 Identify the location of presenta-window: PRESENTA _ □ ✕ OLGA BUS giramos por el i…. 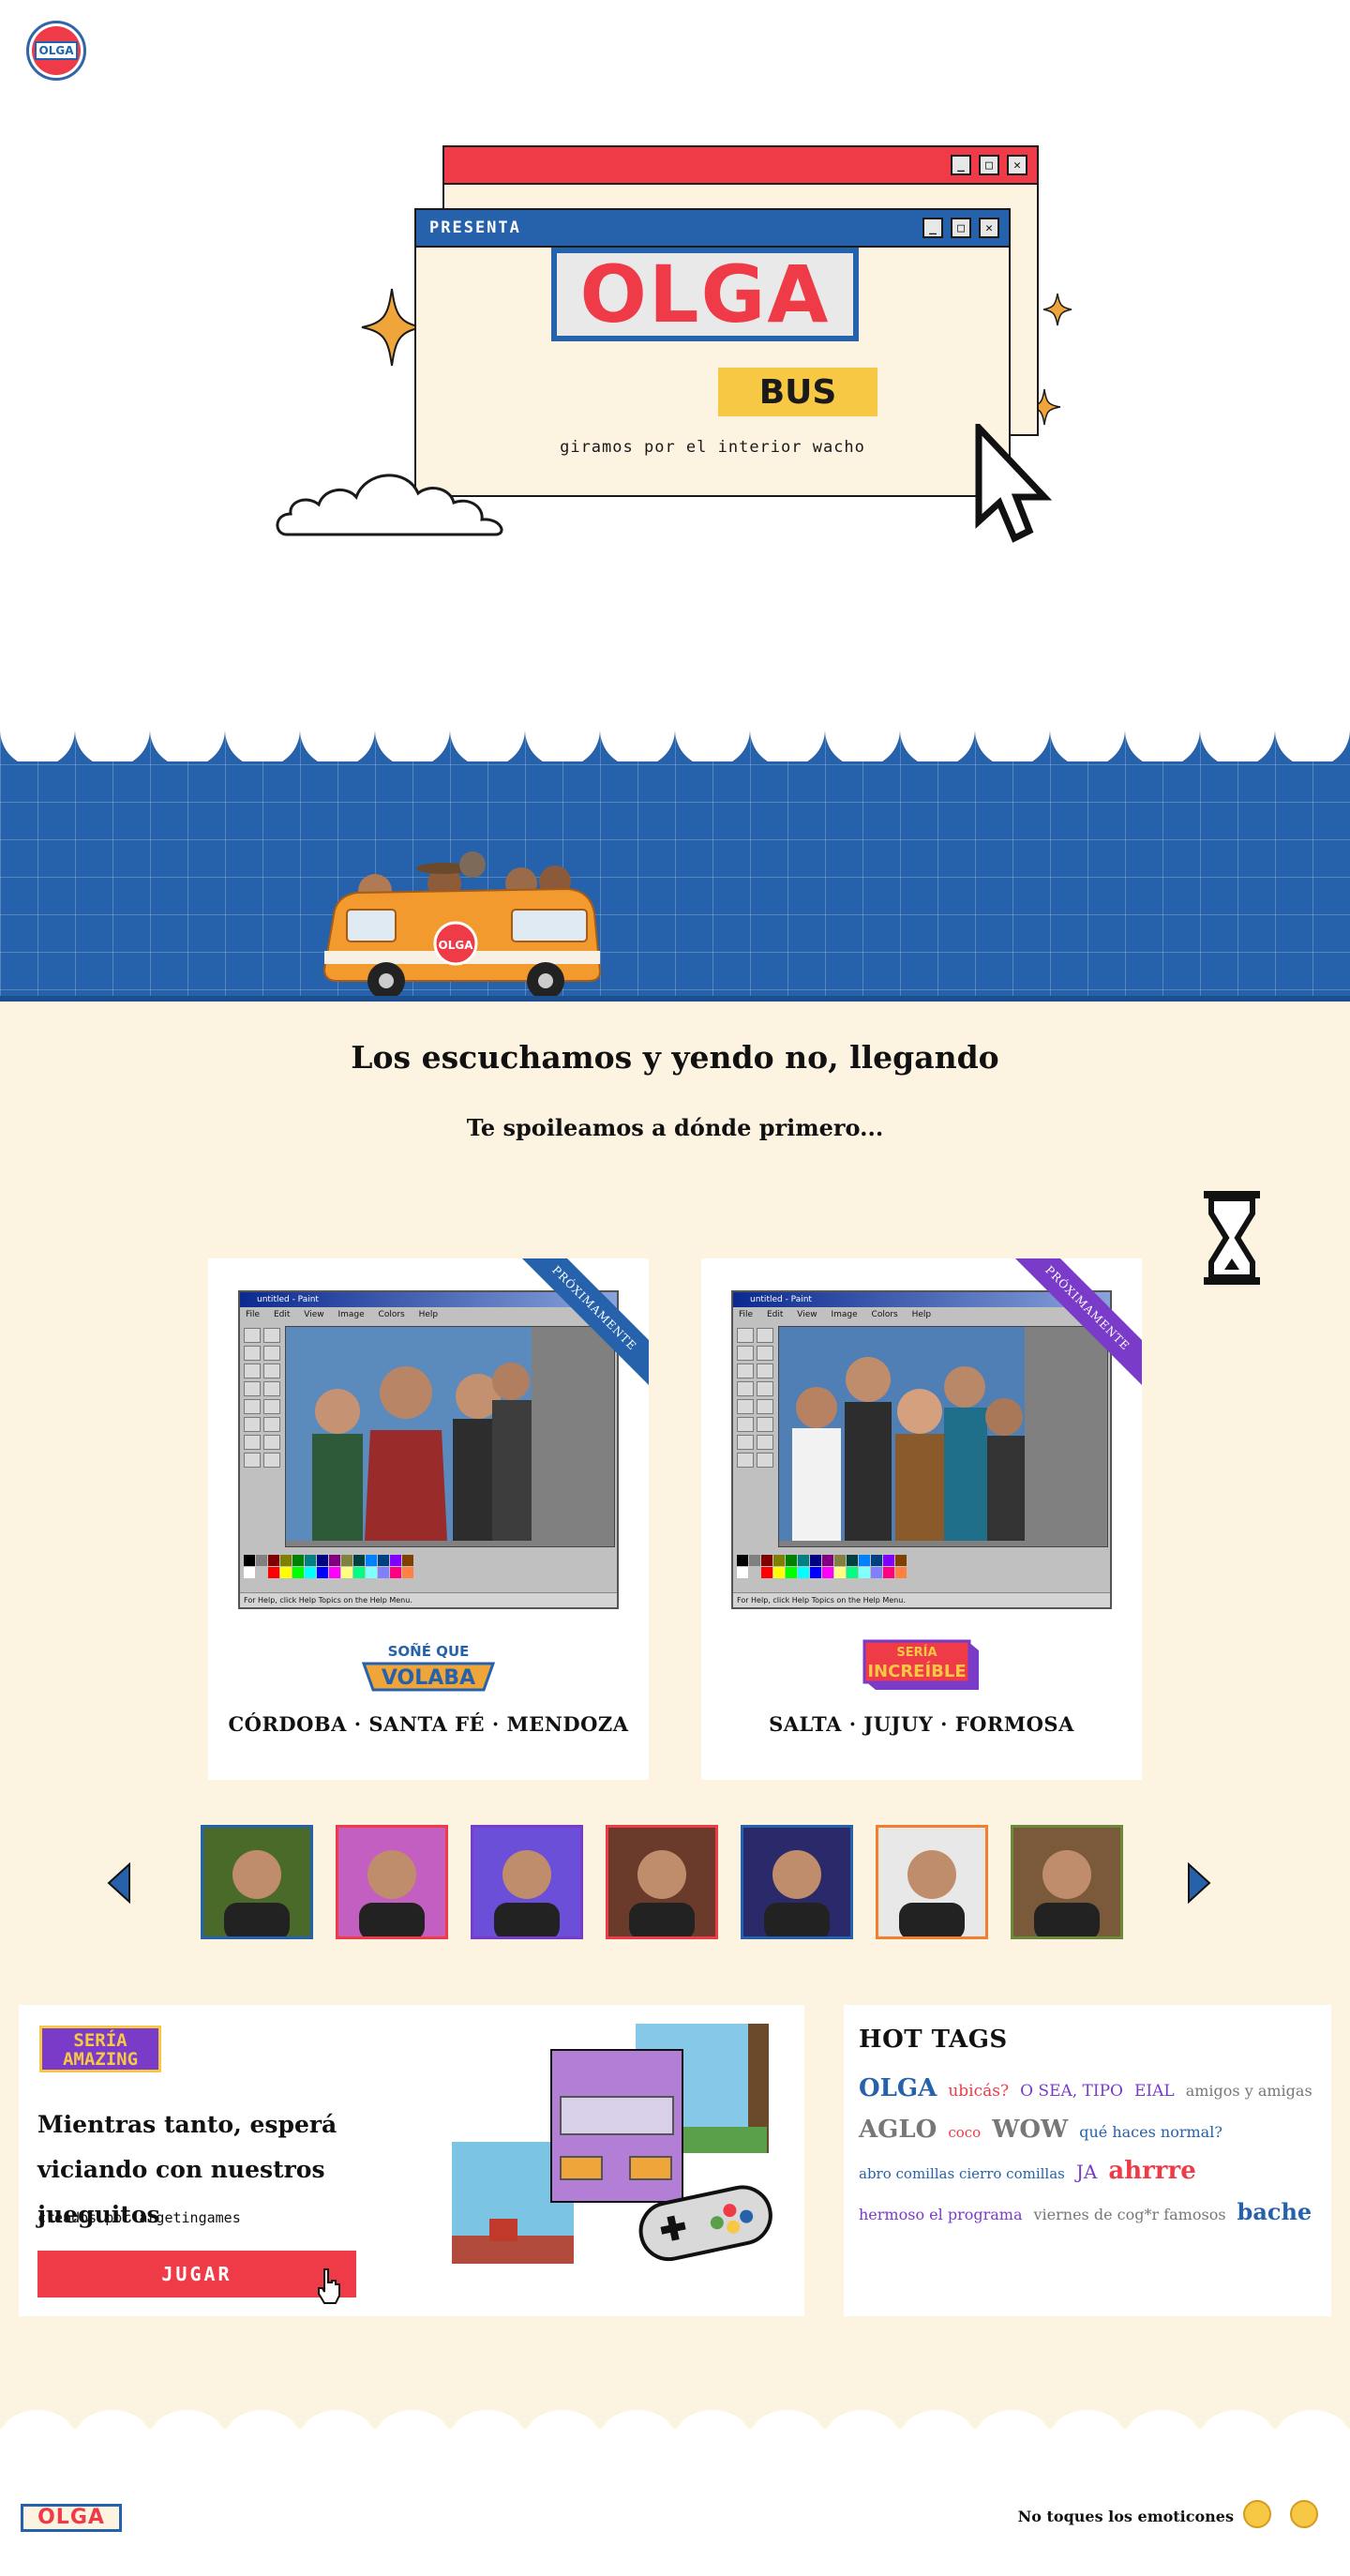
(712, 352).